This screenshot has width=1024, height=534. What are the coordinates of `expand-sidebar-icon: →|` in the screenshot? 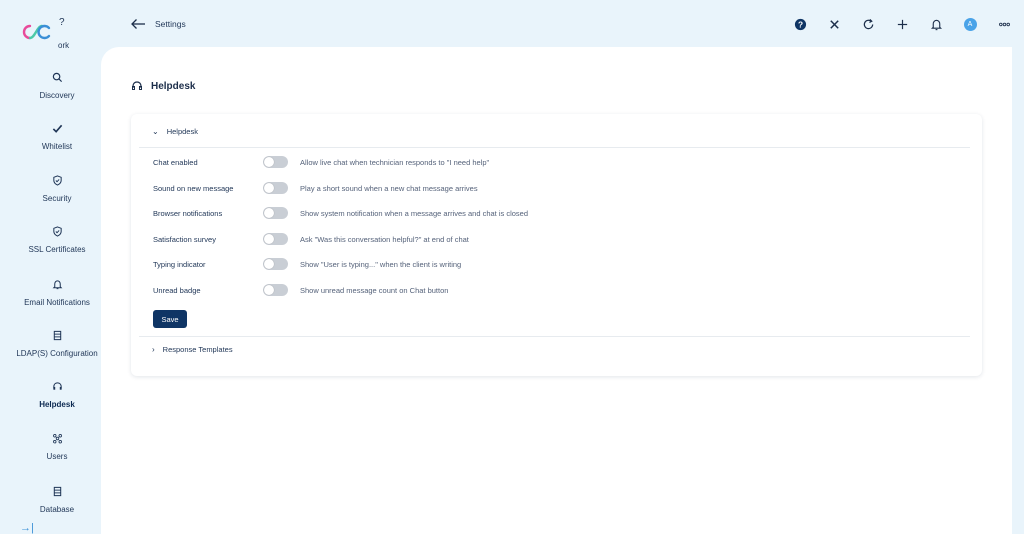 It's located at (27, 528).